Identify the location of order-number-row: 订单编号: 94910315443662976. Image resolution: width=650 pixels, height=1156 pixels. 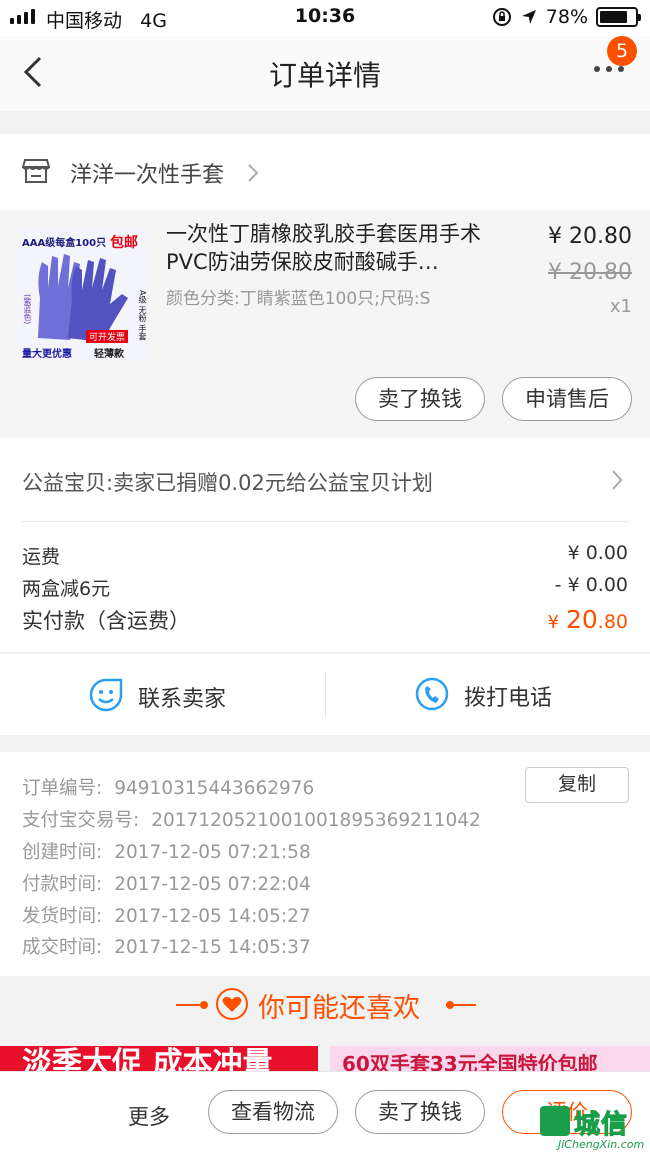
(168, 787).